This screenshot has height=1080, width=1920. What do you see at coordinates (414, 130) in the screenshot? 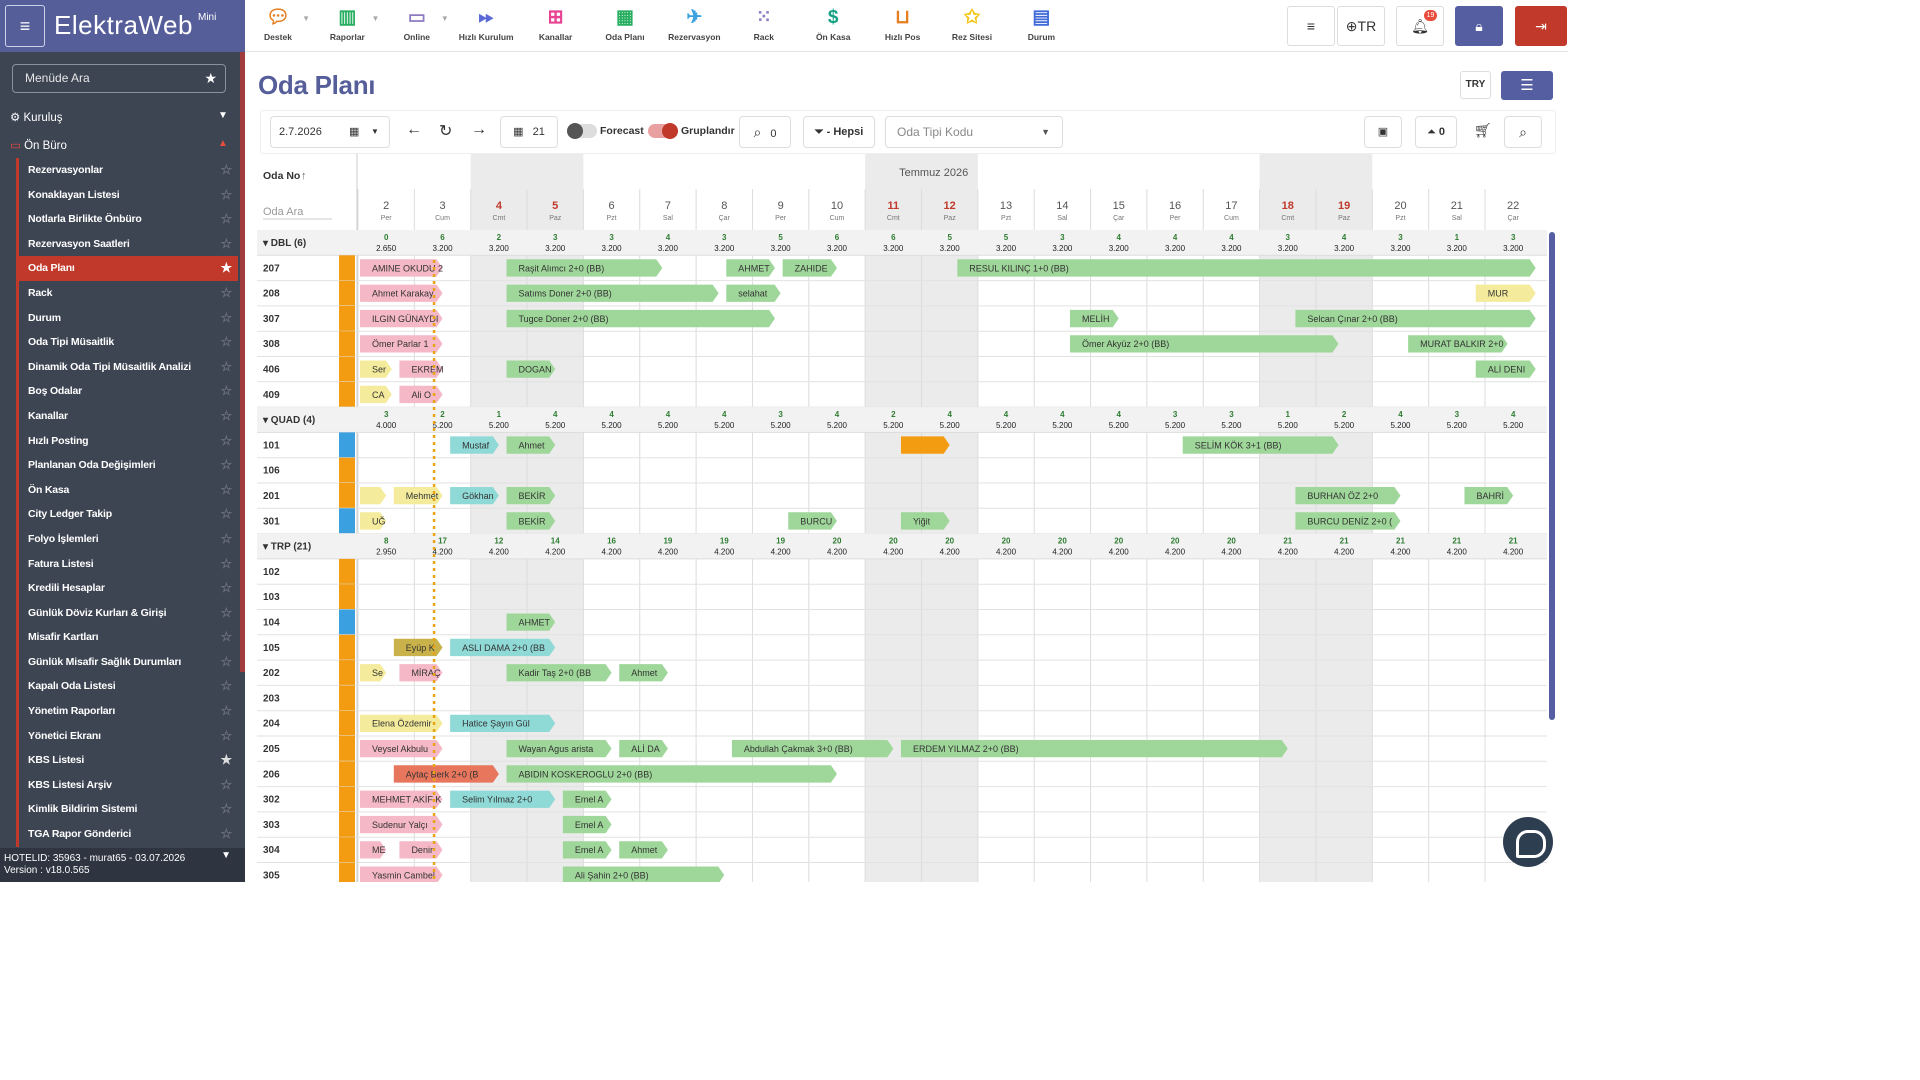
I see `prev-arrow-icon: ←` at bounding box center [414, 130].